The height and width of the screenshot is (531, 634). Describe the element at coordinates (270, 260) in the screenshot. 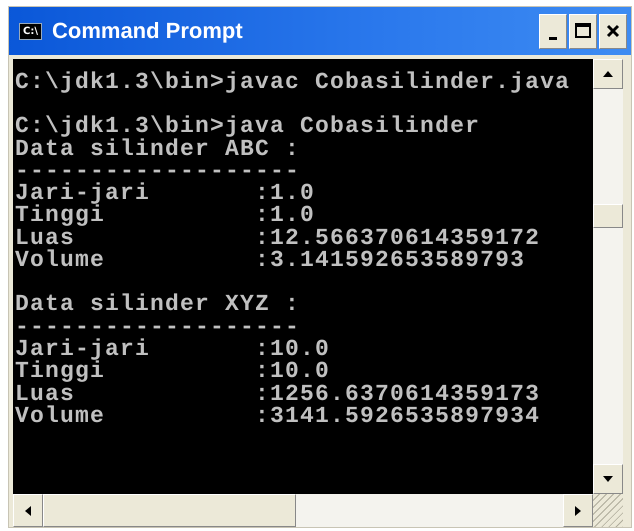

I see `console-line: Volume :3.141592653589793` at that location.